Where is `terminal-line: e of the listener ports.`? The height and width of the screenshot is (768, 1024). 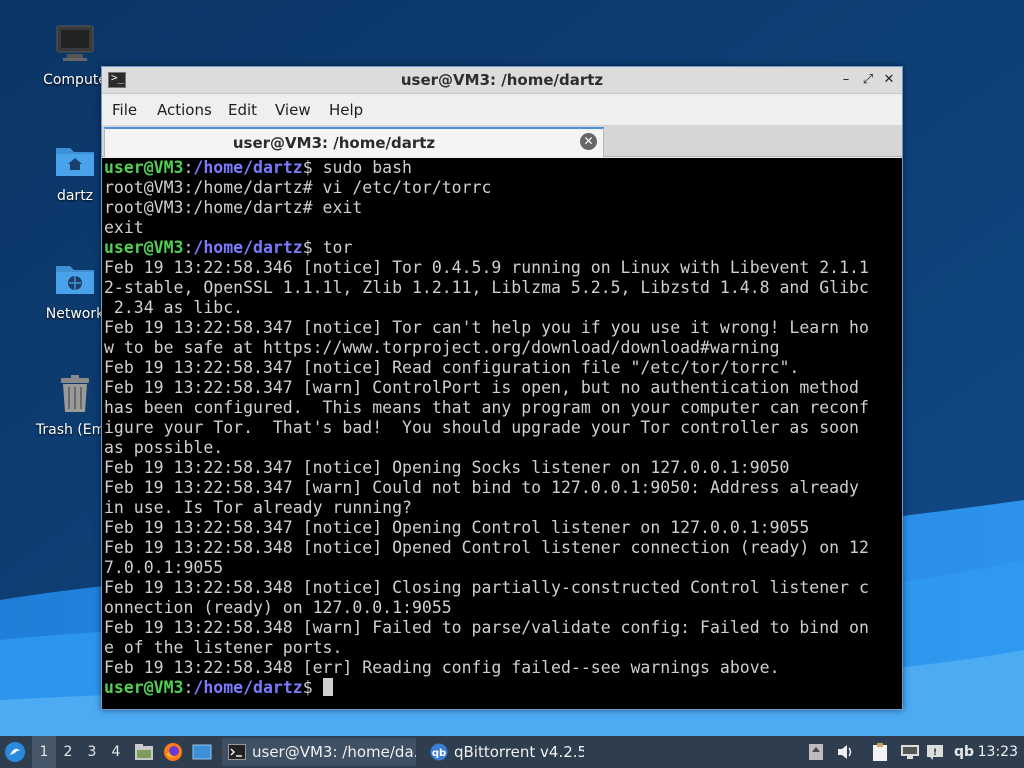 terminal-line: e of the listener ports. is located at coordinates (223, 647).